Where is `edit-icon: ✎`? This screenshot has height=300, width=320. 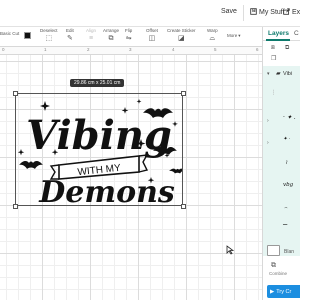 edit-icon: ✎ is located at coordinates (69, 38).